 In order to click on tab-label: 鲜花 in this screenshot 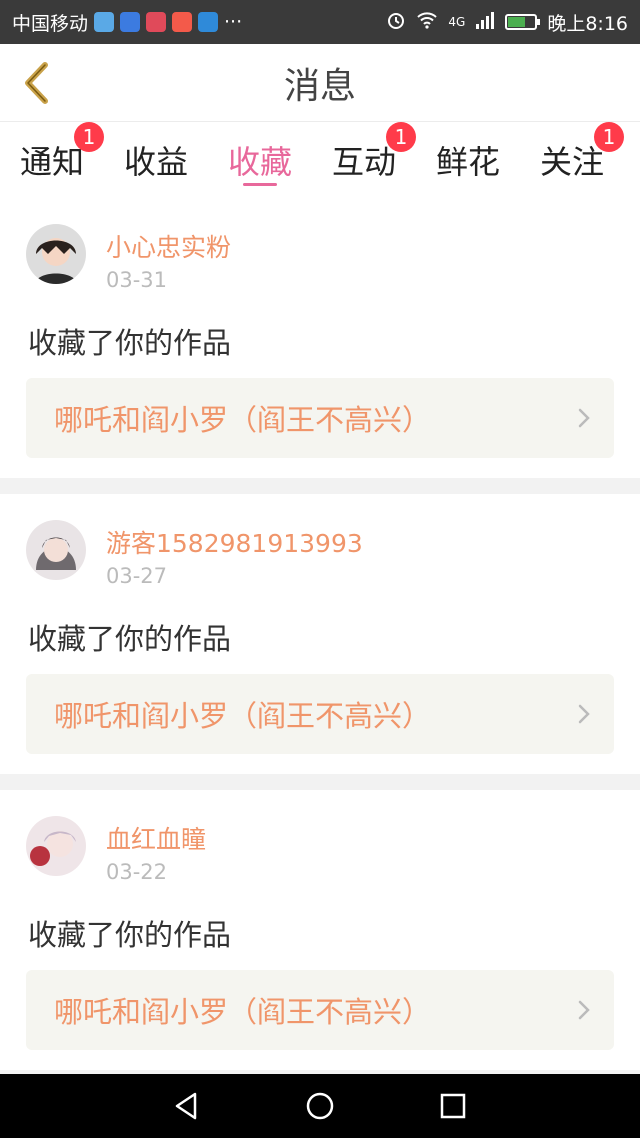, I will do `click(467, 162)`.